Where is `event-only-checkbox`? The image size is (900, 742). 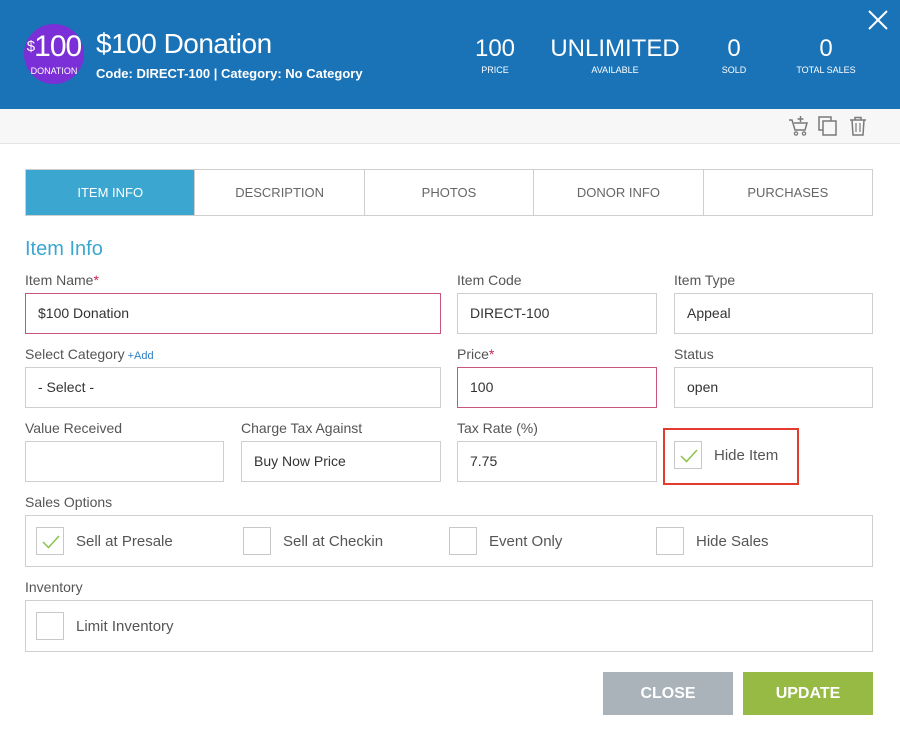
event-only-checkbox is located at coordinates (463, 541).